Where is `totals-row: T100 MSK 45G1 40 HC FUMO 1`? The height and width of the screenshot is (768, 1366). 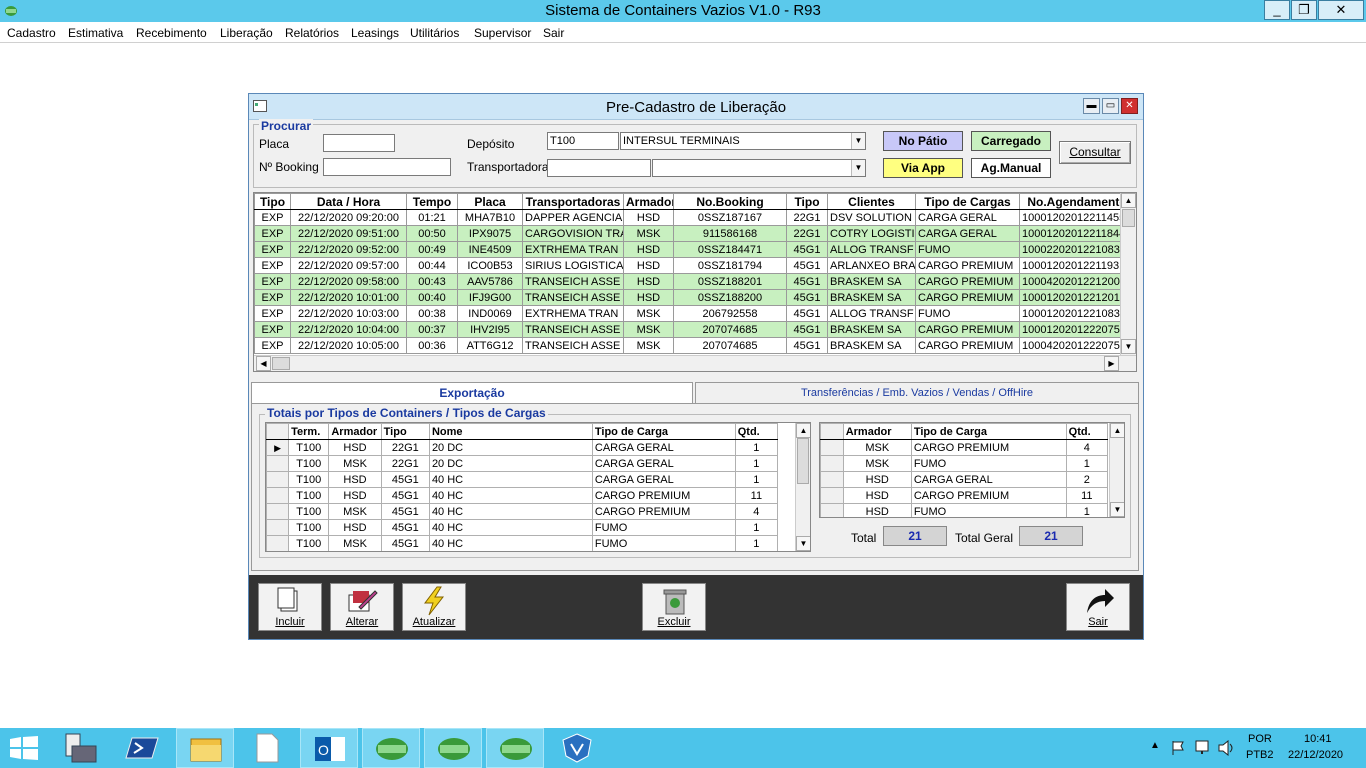 totals-row: T100 MSK 45G1 40 HC FUMO 1 is located at coordinates (522, 543).